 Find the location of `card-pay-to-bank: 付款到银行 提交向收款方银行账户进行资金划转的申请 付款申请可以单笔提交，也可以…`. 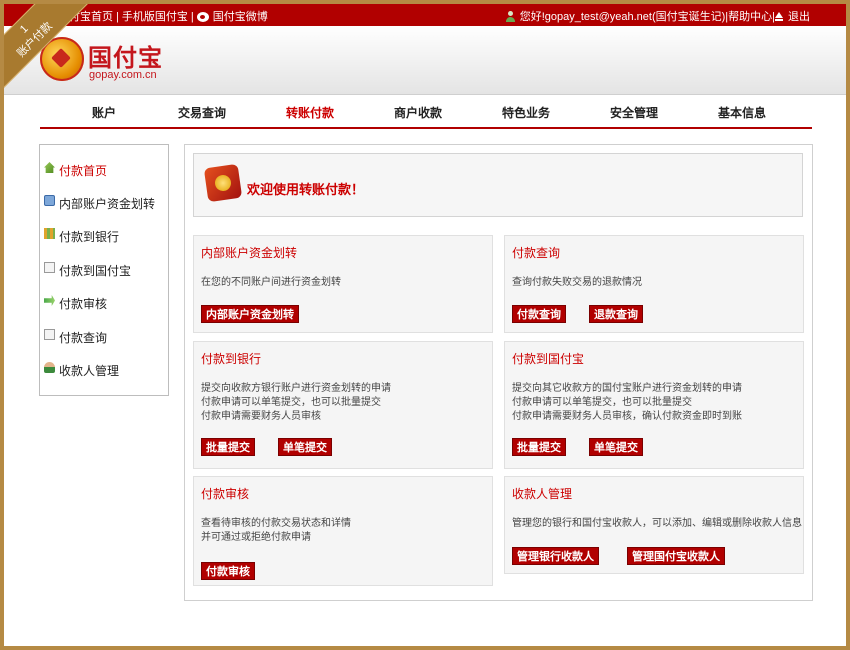

card-pay-to-bank: 付款到银行 提交向收款方银行账户进行资金划转的申请 付款申请可以单笔提交，也可以… is located at coordinates (343, 405).